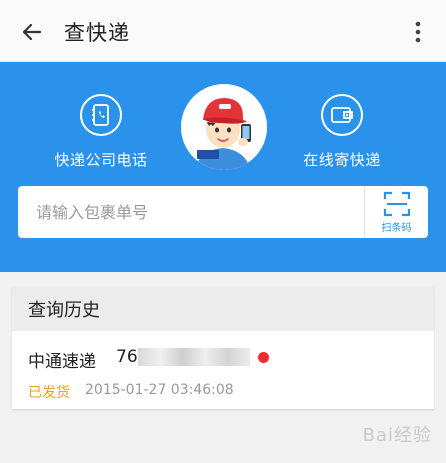  I want to click on wallet-icon, so click(342, 115).